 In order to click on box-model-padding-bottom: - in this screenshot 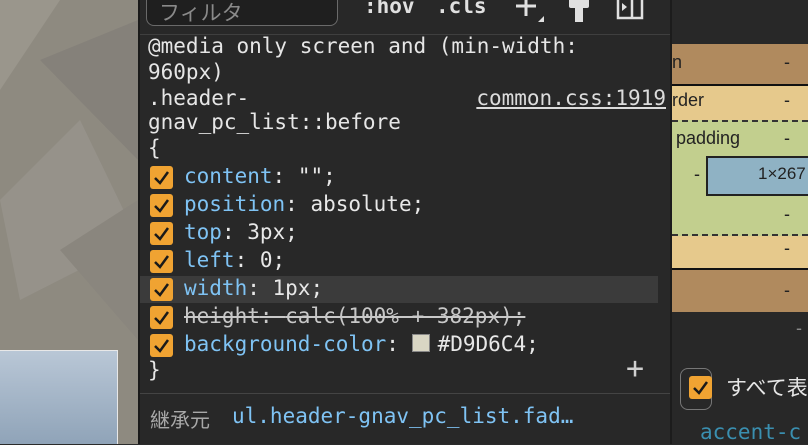, I will do `click(787, 214)`.